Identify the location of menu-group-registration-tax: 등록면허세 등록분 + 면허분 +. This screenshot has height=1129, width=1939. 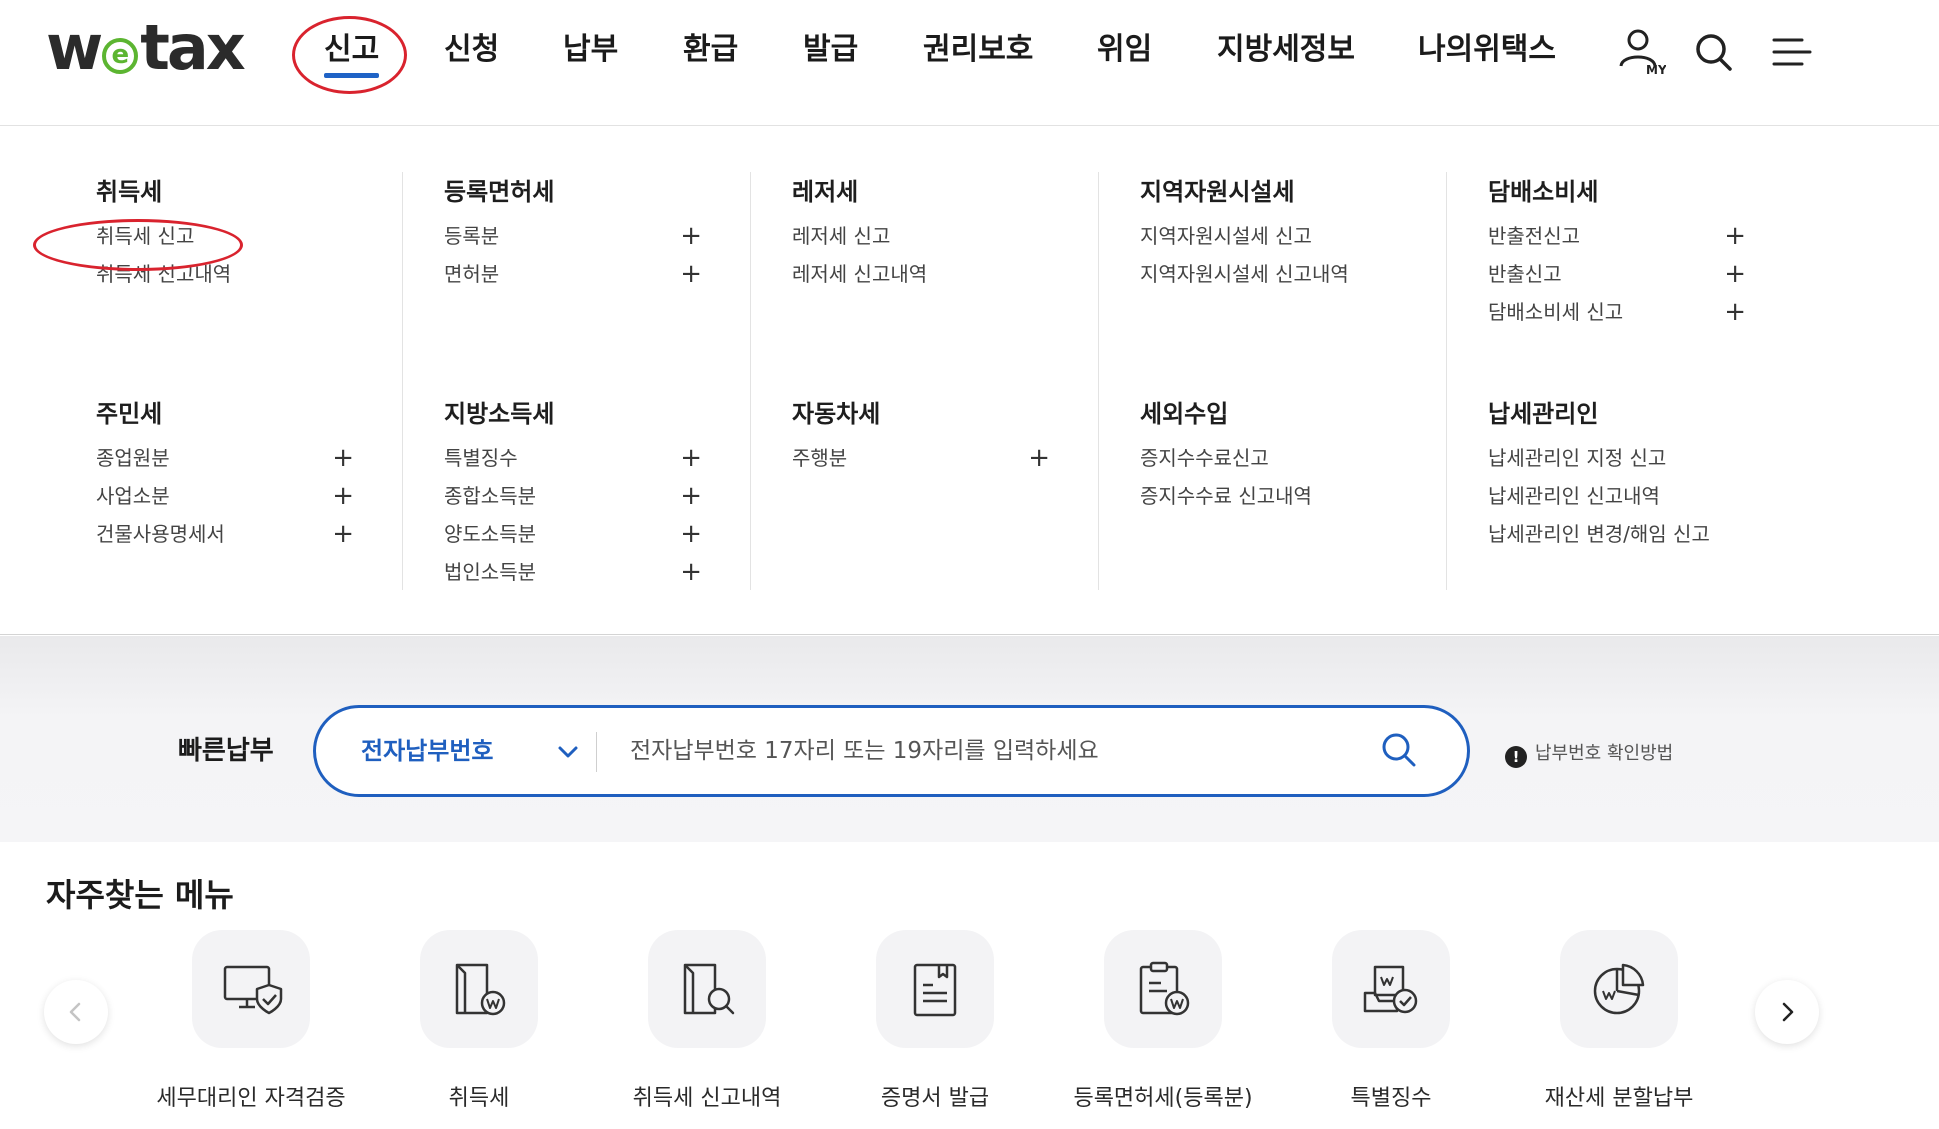
(573, 234).